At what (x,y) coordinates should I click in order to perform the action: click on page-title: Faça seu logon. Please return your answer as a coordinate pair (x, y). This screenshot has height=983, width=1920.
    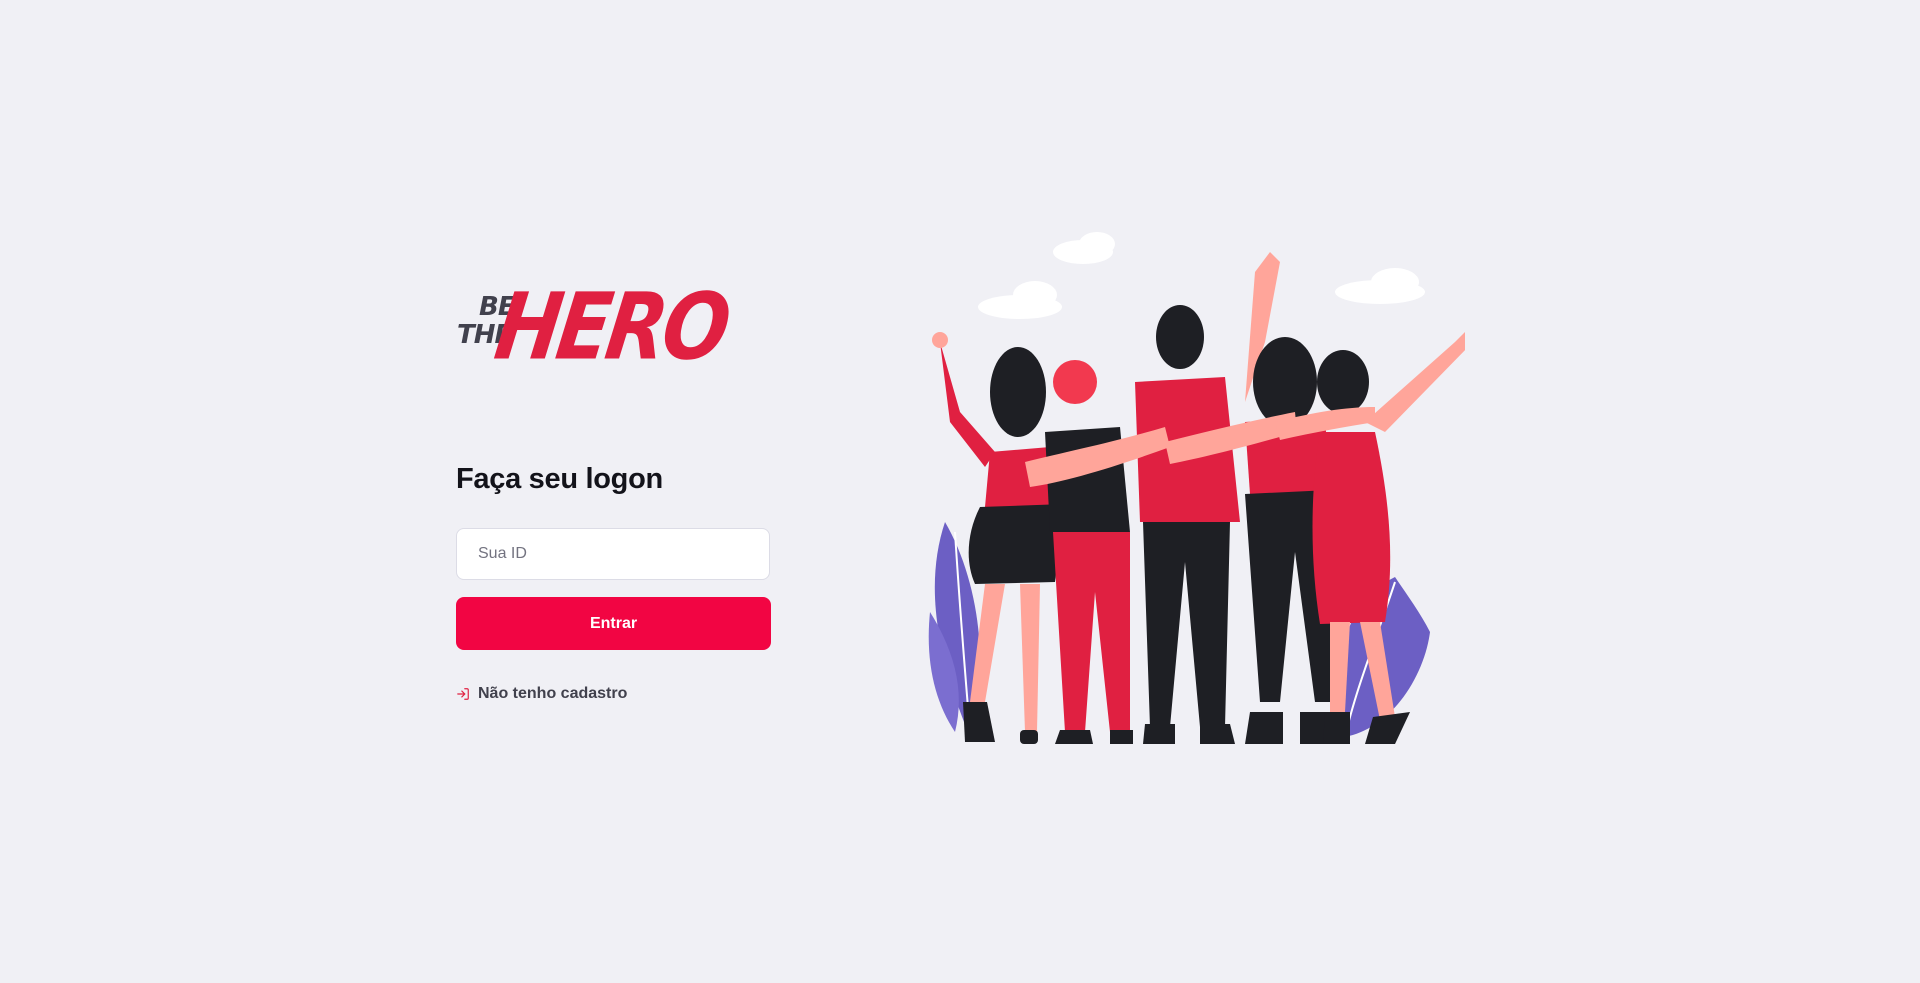
    Looking at the image, I should click on (559, 479).